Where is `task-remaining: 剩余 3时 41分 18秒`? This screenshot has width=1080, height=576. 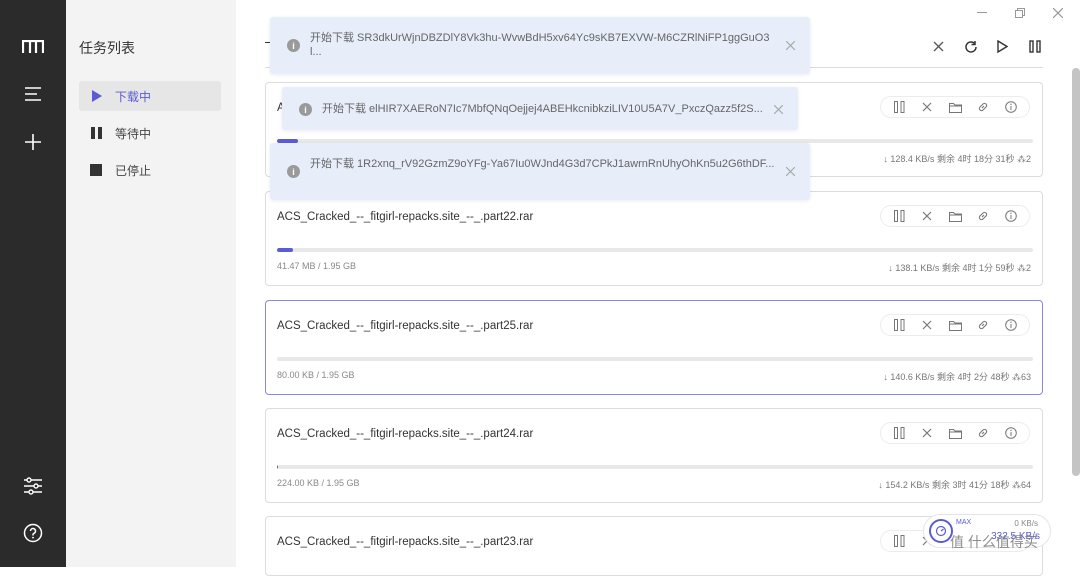
task-remaining: 剩余 3时 41分 18秒 is located at coordinates (970, 485).